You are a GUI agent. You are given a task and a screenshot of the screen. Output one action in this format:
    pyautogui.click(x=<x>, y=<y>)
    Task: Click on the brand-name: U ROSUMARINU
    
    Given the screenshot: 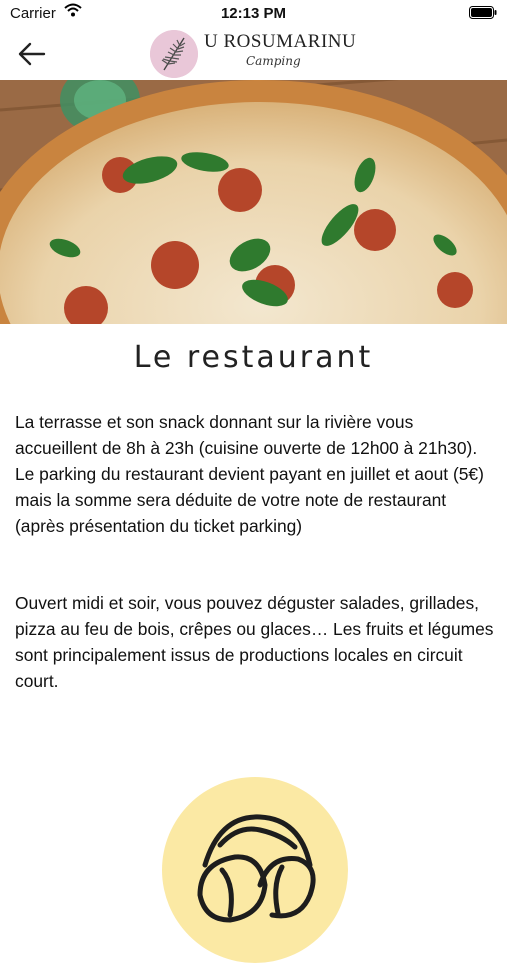 What is the action you would take?
    pyautogui.click(x=280, y=41)
    